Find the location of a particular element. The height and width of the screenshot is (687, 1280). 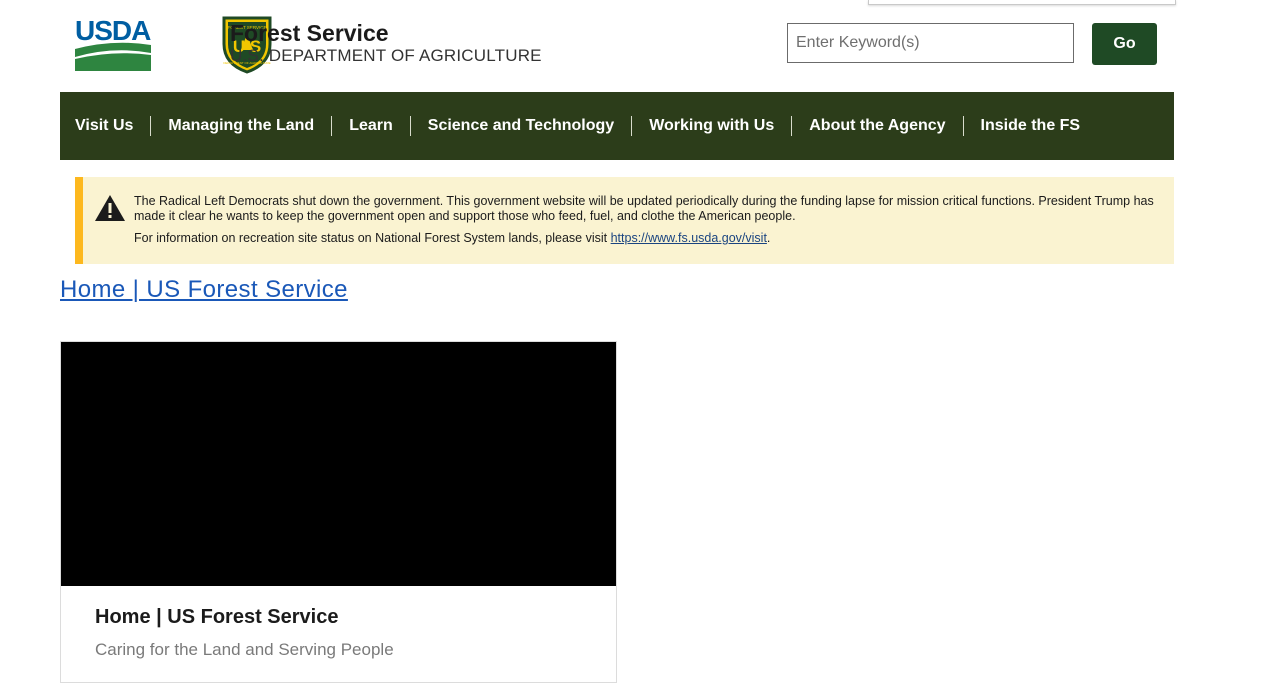

agency-name: Forest Service is located at coordinates (309, 33).